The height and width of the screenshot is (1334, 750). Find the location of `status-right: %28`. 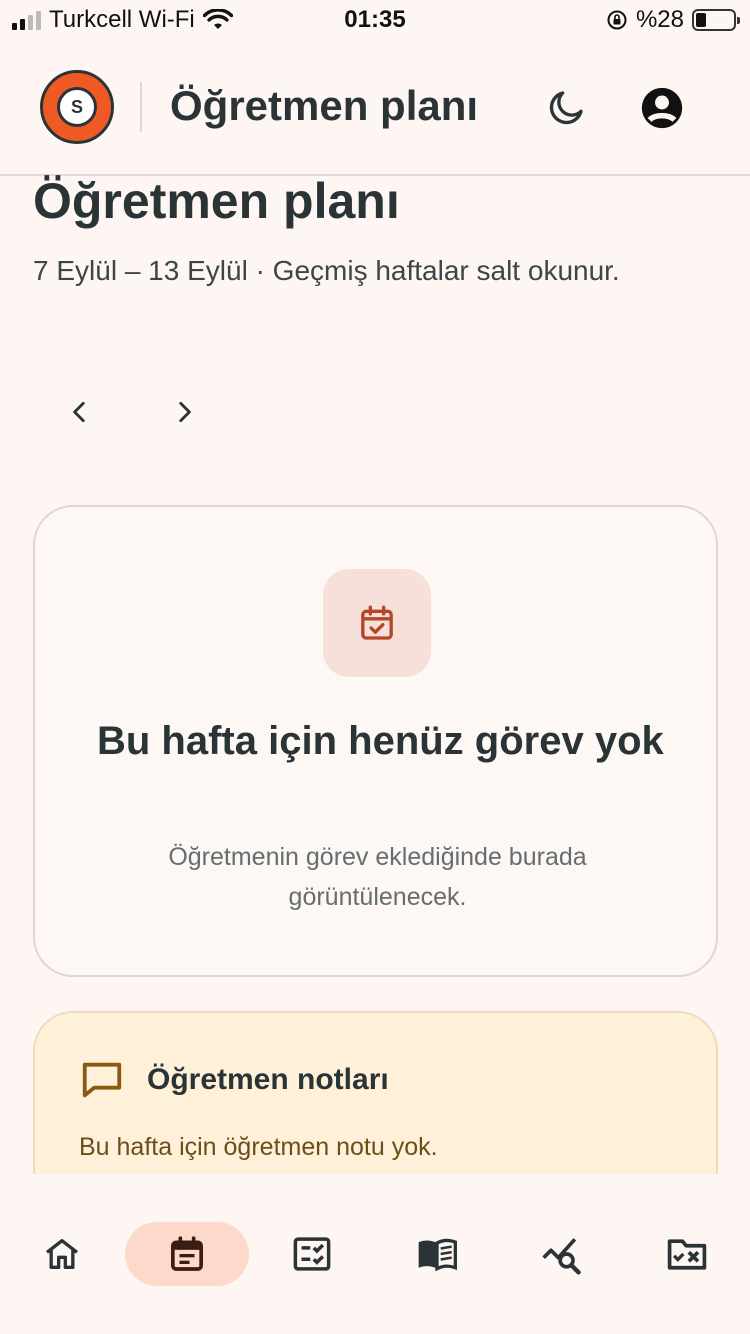

status-right: %28 is located at coordinates (673, 20).